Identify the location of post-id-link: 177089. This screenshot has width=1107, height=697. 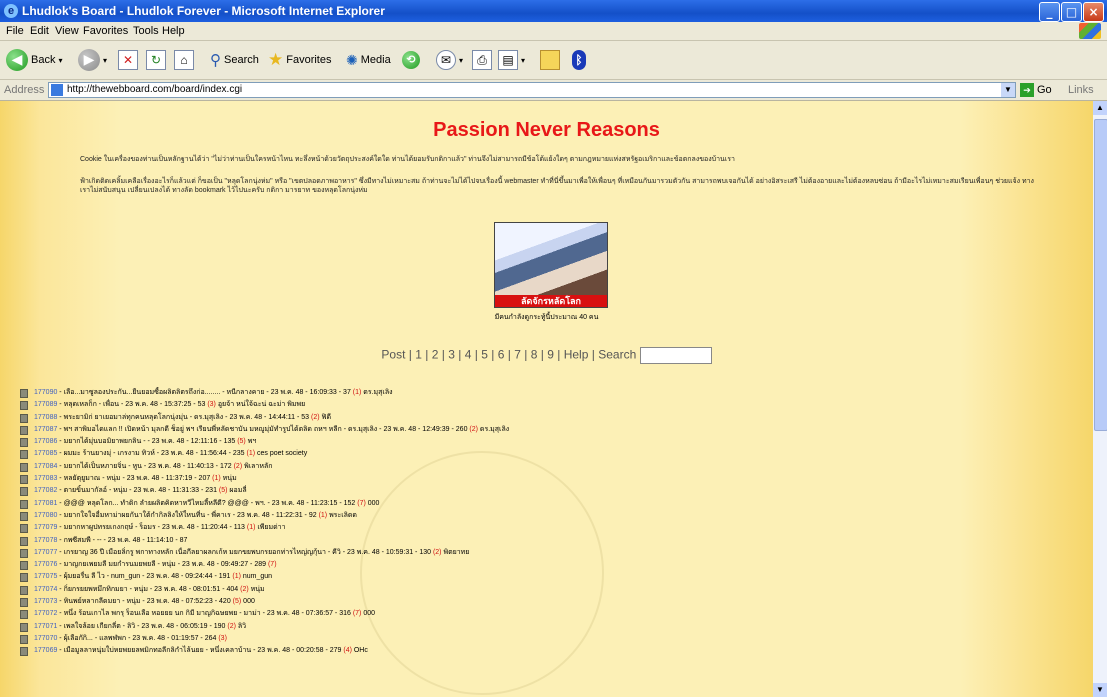
(45, 404).